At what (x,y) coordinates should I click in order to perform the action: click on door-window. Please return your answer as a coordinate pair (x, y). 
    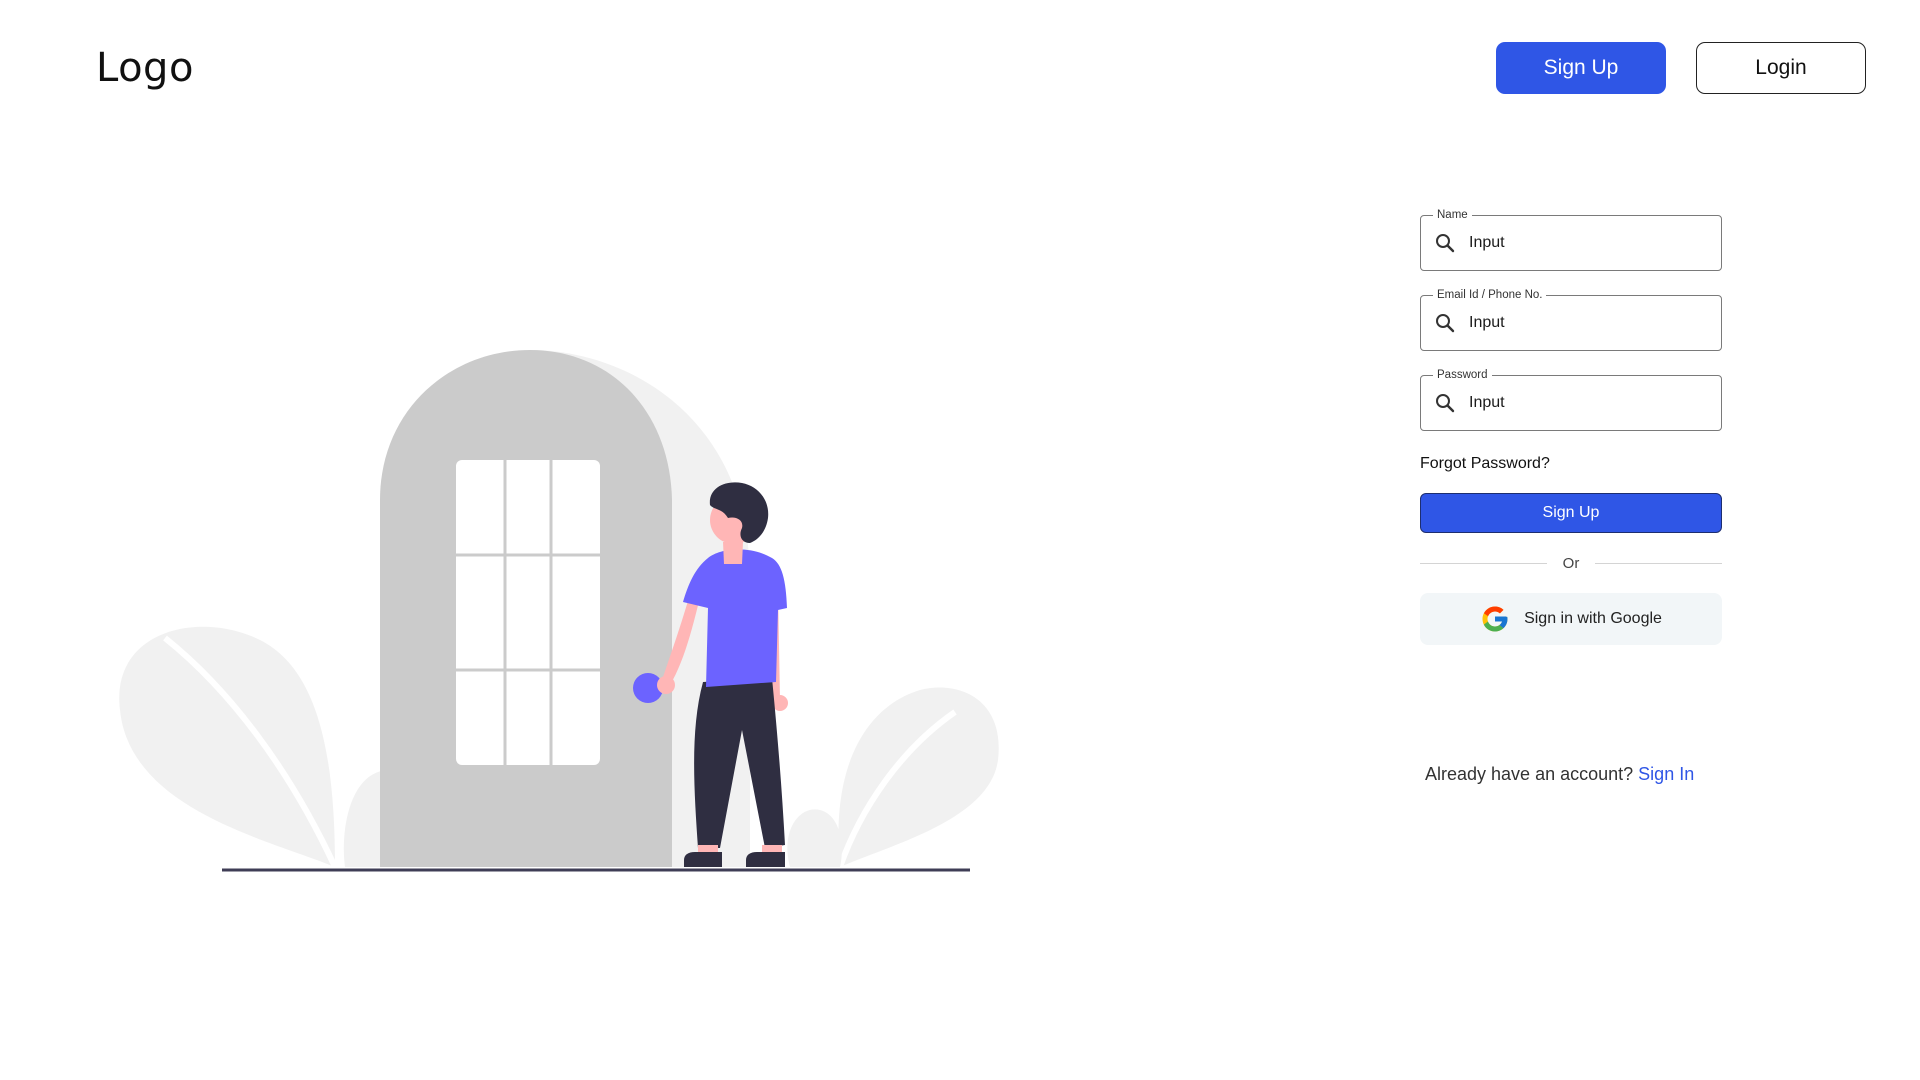
    Looking at the image, I should click on (528, 612).